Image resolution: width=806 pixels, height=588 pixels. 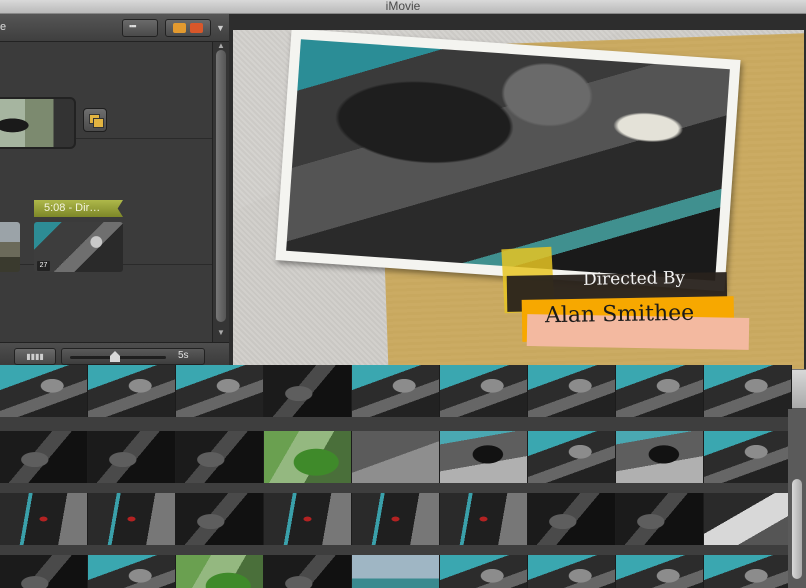 What do you see at coordinates (188, 28) in the screenshot?
I see `comments-button` at bounding box center [188, 28].